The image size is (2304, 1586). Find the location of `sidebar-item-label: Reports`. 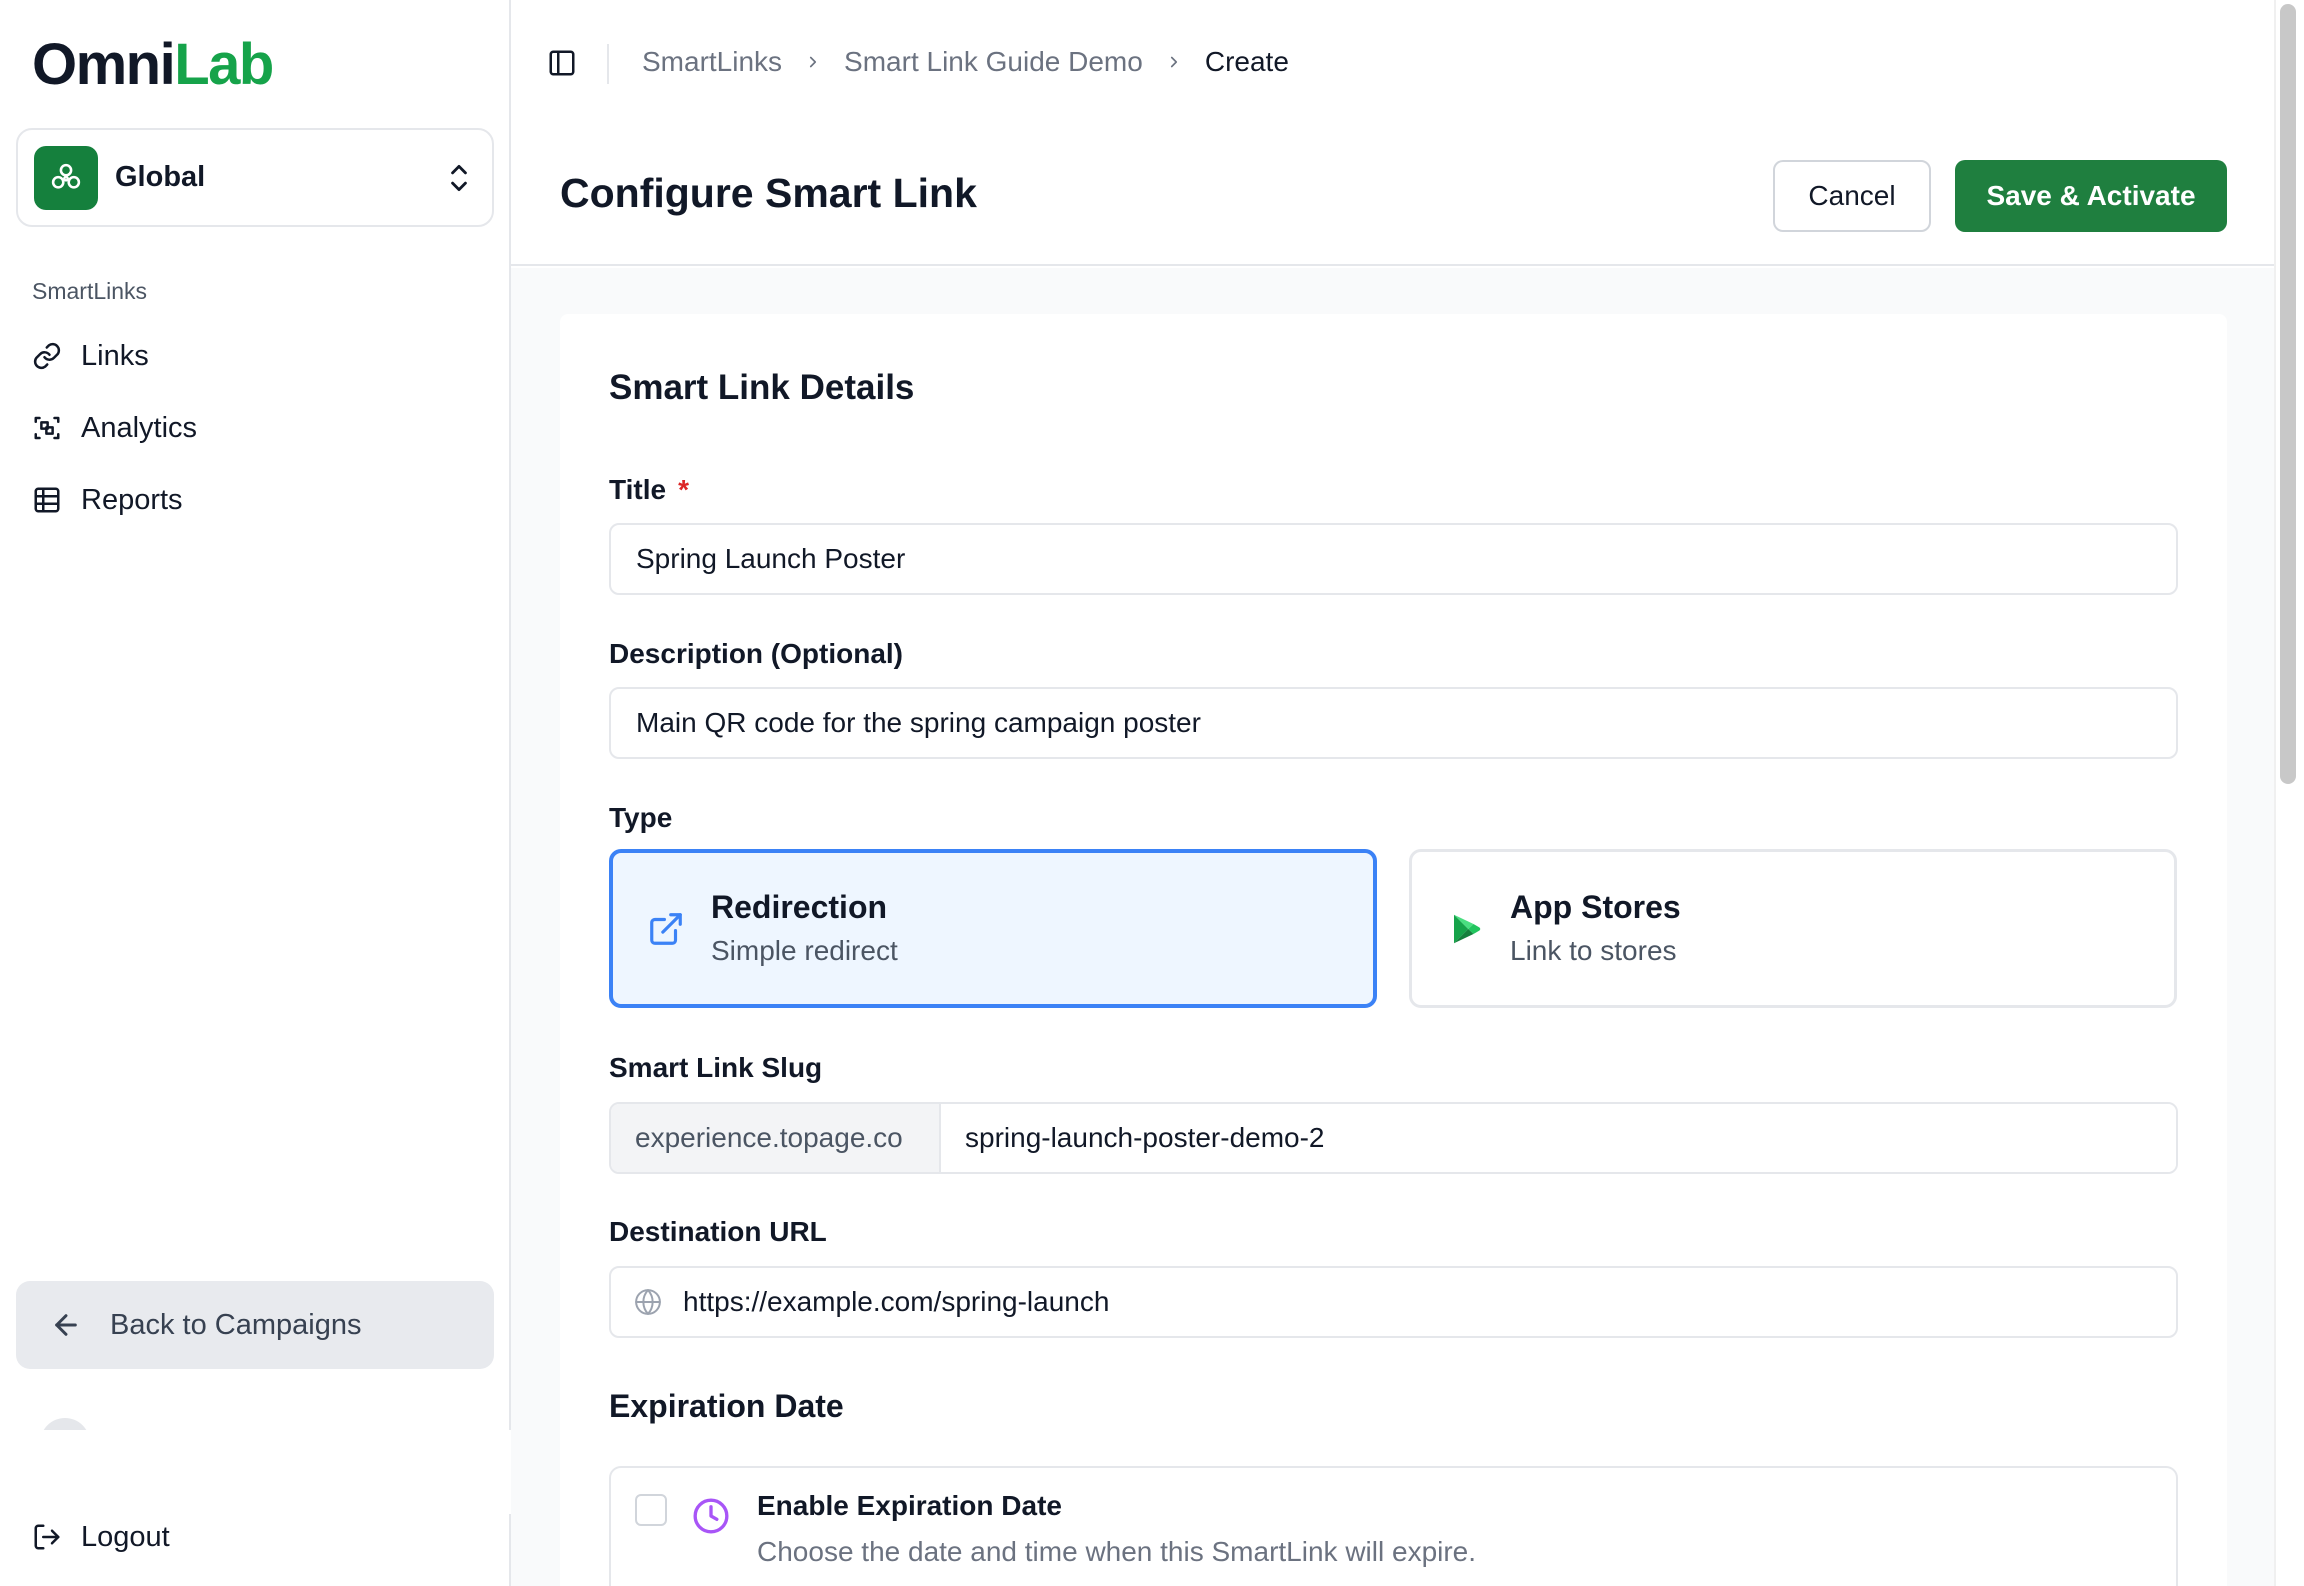

sidebar-item-label: Reports is located at coordinates (132, 499).